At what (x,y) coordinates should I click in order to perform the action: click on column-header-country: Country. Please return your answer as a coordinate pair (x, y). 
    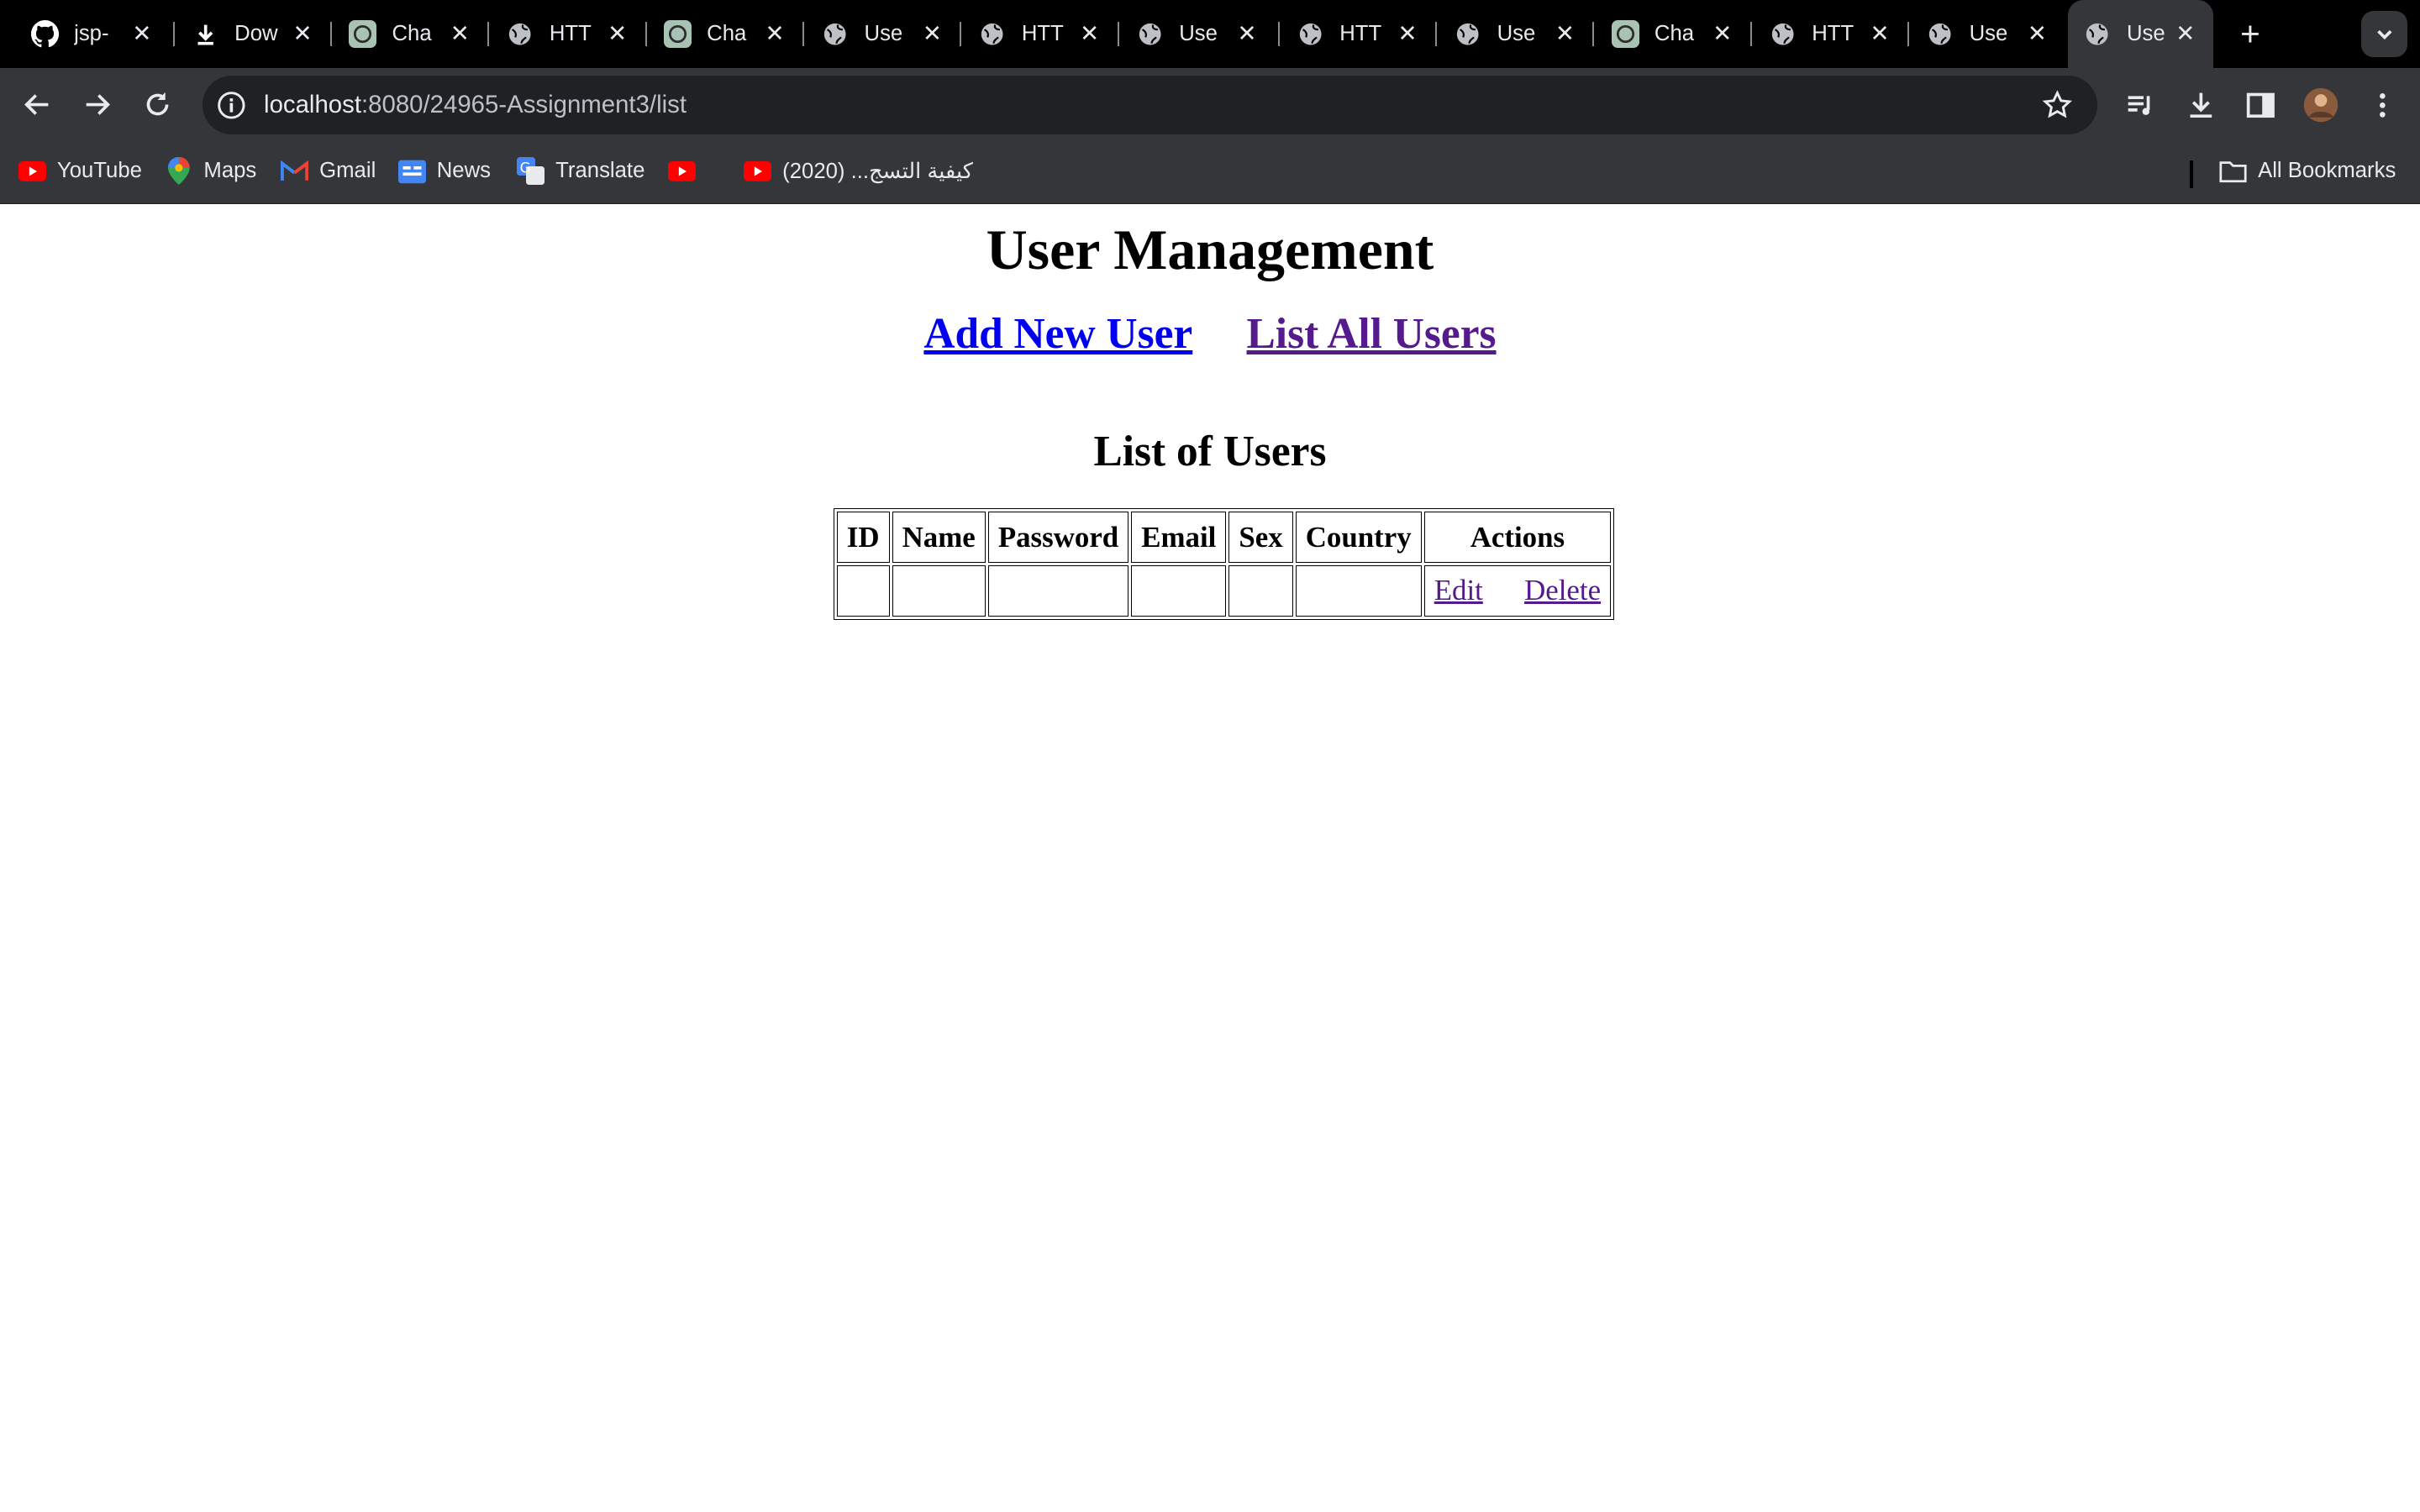
    Looking at the image, I should click on (1358, 538).